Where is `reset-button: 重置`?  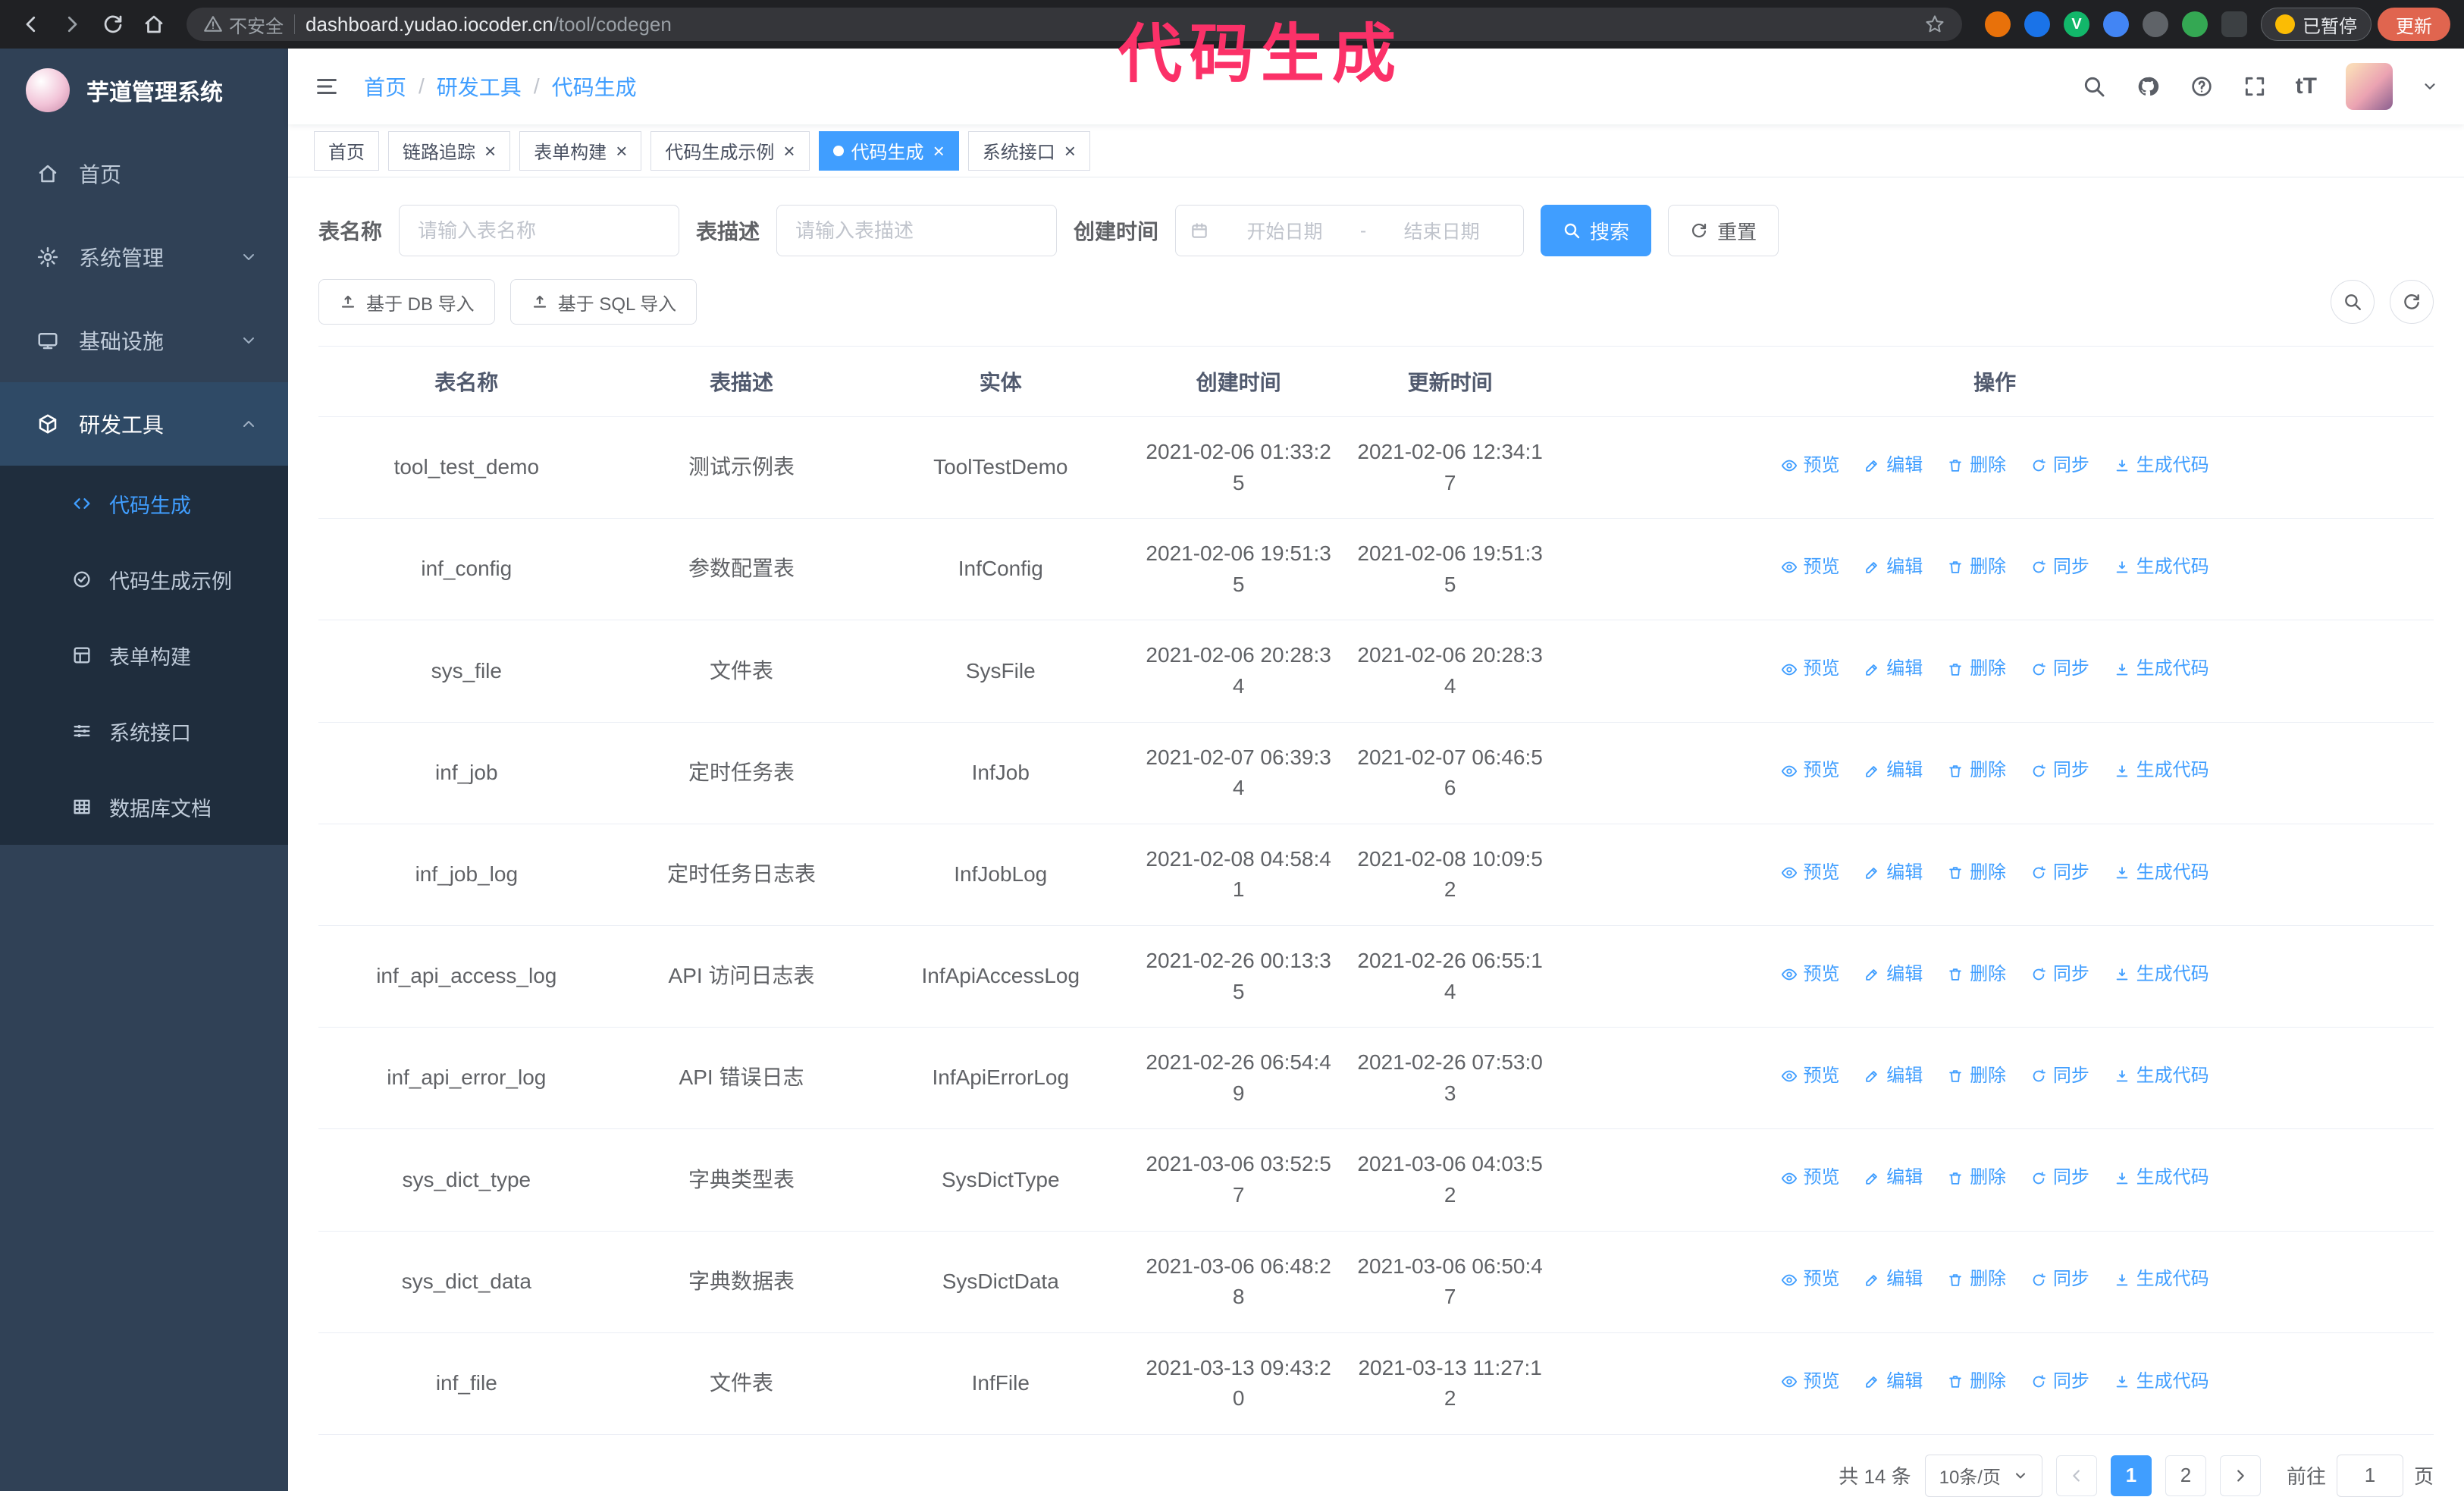
reset-button: 重置 is located at coordinates (1724, 230).